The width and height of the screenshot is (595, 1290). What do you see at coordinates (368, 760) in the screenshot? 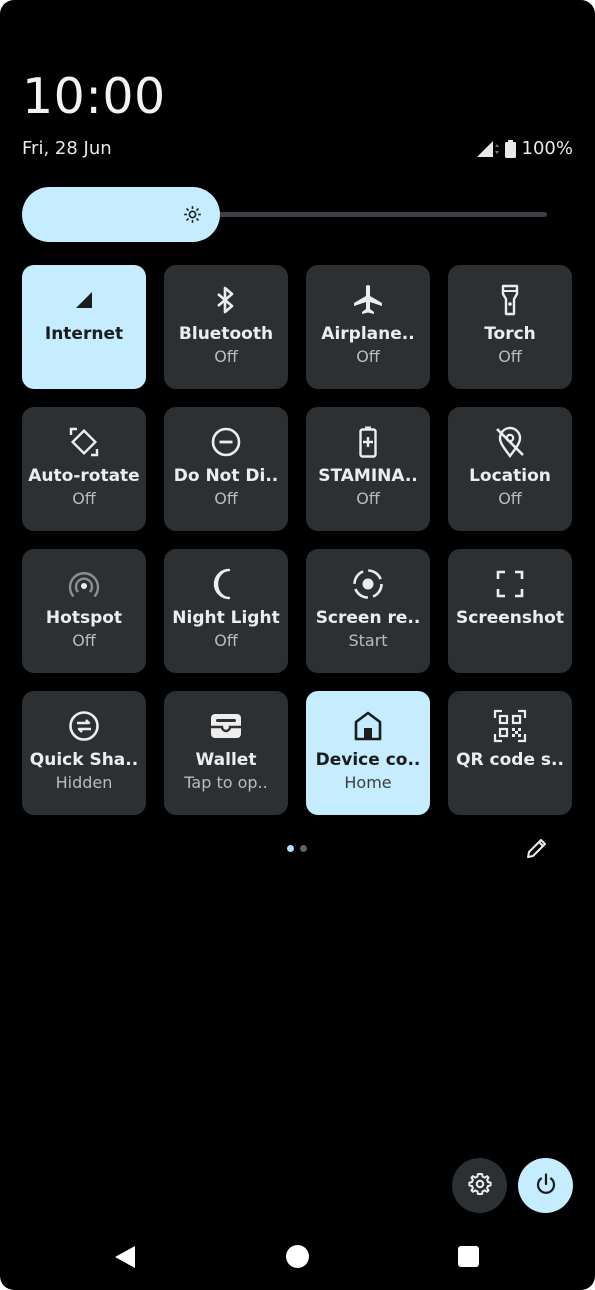
I see `tile-label: Device co..` at bounding box center [368, 760].